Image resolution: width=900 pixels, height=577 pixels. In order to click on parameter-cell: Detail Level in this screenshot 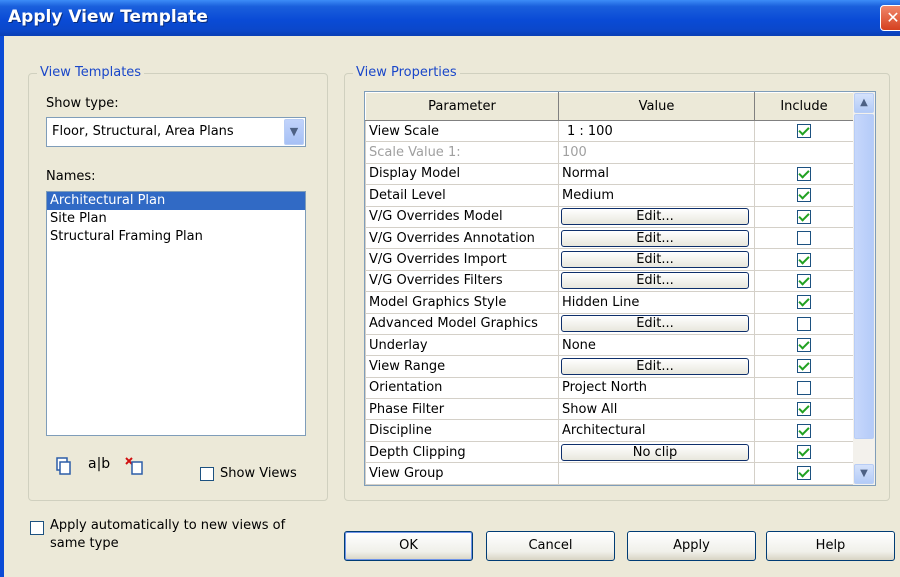, I will do `click(462, 195)`.